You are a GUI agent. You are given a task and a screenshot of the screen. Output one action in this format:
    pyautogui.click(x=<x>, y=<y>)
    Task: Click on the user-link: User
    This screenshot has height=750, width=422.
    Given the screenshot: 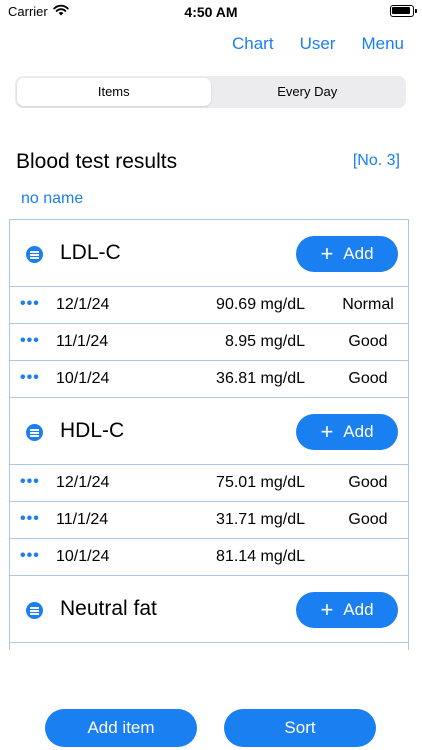 What is the action you would take?
    pyautogui.click(x=318, y=44)
    